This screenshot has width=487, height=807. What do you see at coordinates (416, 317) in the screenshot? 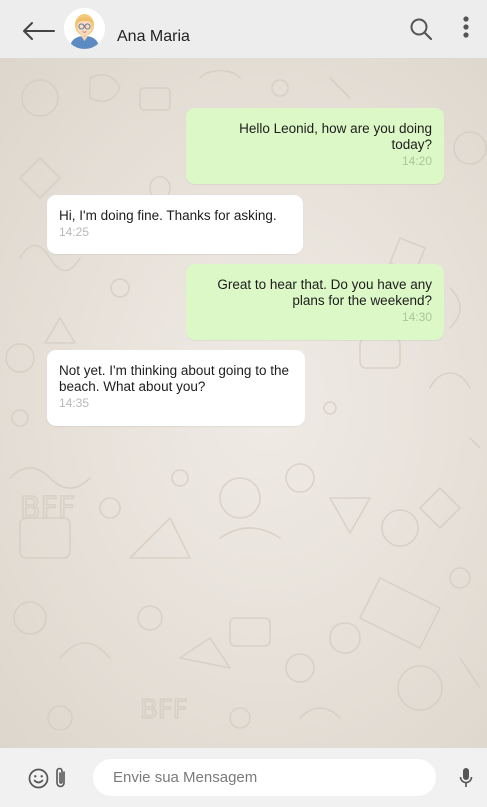
I see `message-time: 14:30` at bounding box center [416, 317].